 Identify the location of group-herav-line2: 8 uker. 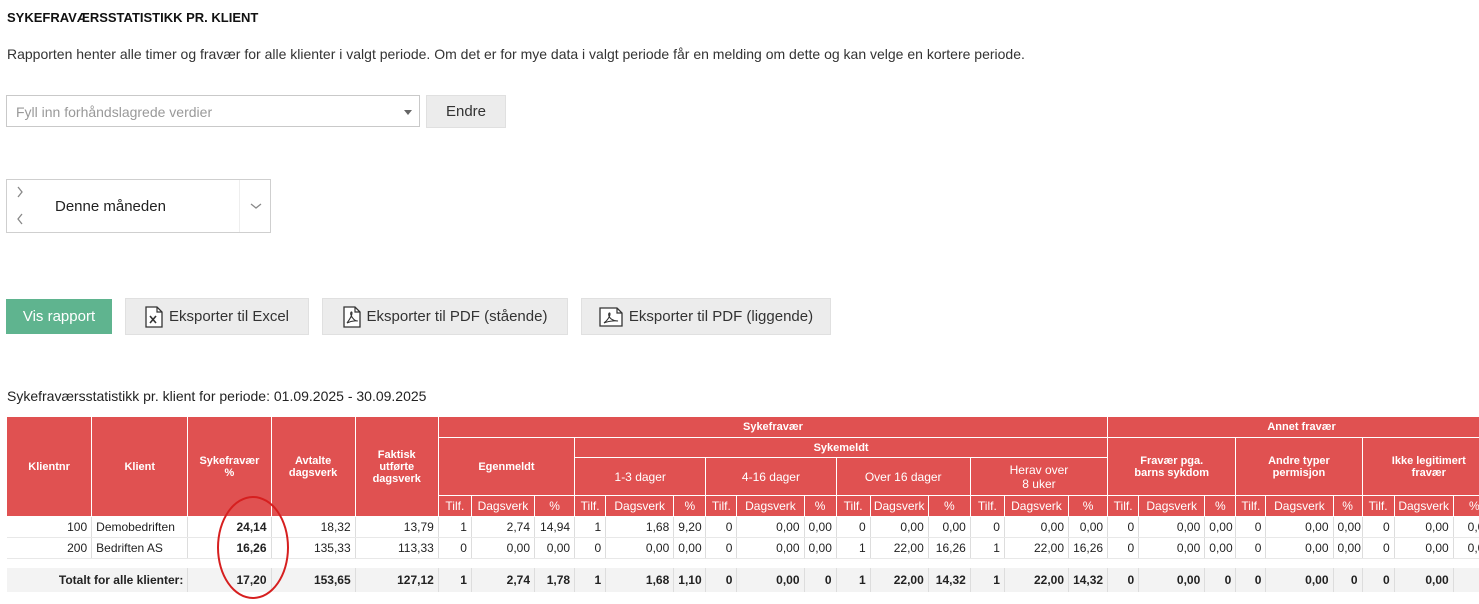
(1039, 483).